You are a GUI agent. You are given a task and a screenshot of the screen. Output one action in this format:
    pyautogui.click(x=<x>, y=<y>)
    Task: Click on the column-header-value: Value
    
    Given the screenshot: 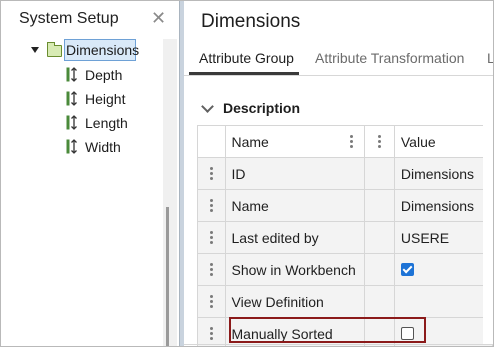 What is the action you would take?
    pyautogui.click(x=443, y=141)
    